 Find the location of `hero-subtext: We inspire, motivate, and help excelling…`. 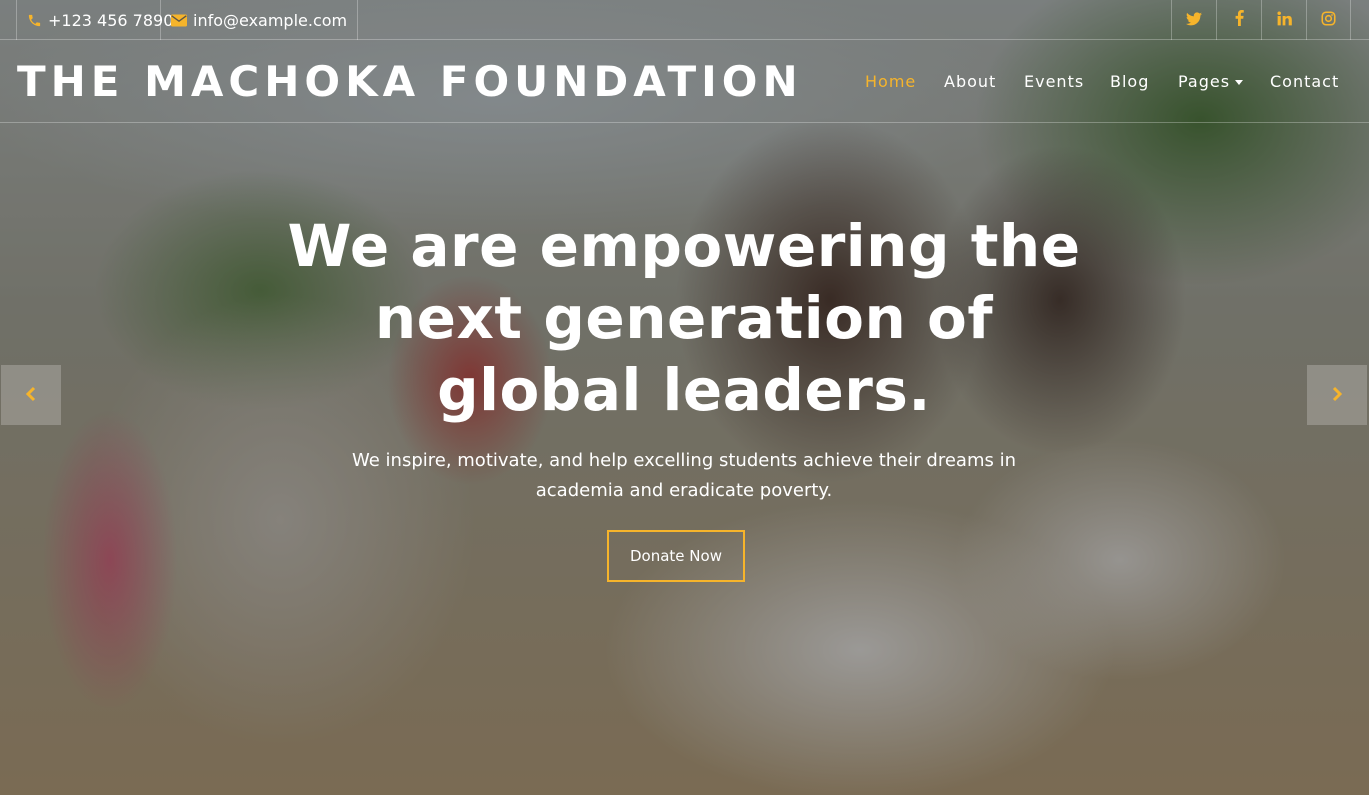

hero-subtext: We inspire, motivate, and help excelling… is located at coordinates (684, 475).